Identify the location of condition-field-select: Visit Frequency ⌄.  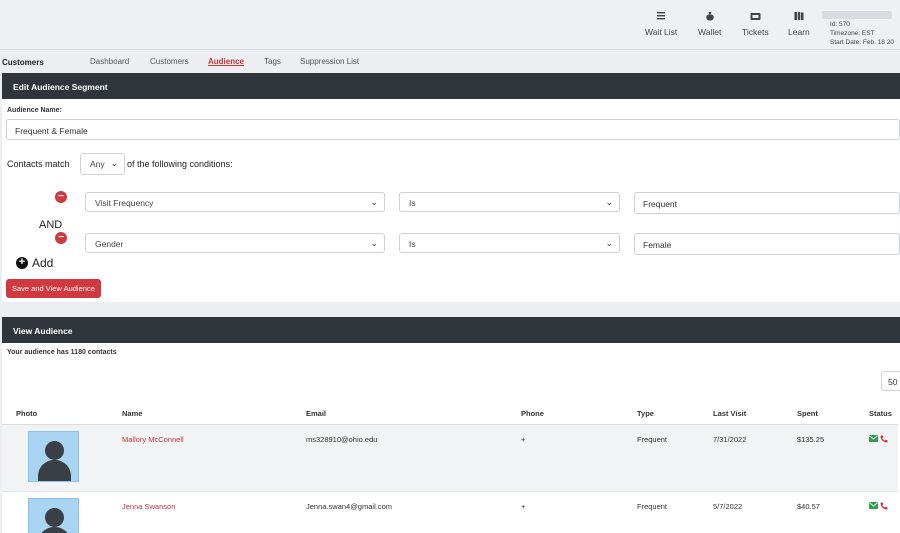
(235, 202).